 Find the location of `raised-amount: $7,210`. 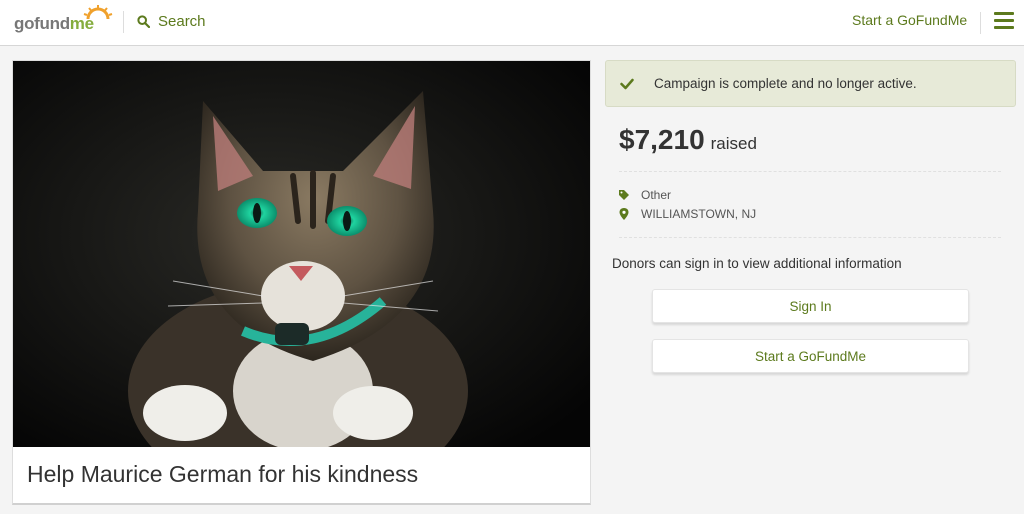

raised-amount: $7,210 is located at coordinates (662, 139).